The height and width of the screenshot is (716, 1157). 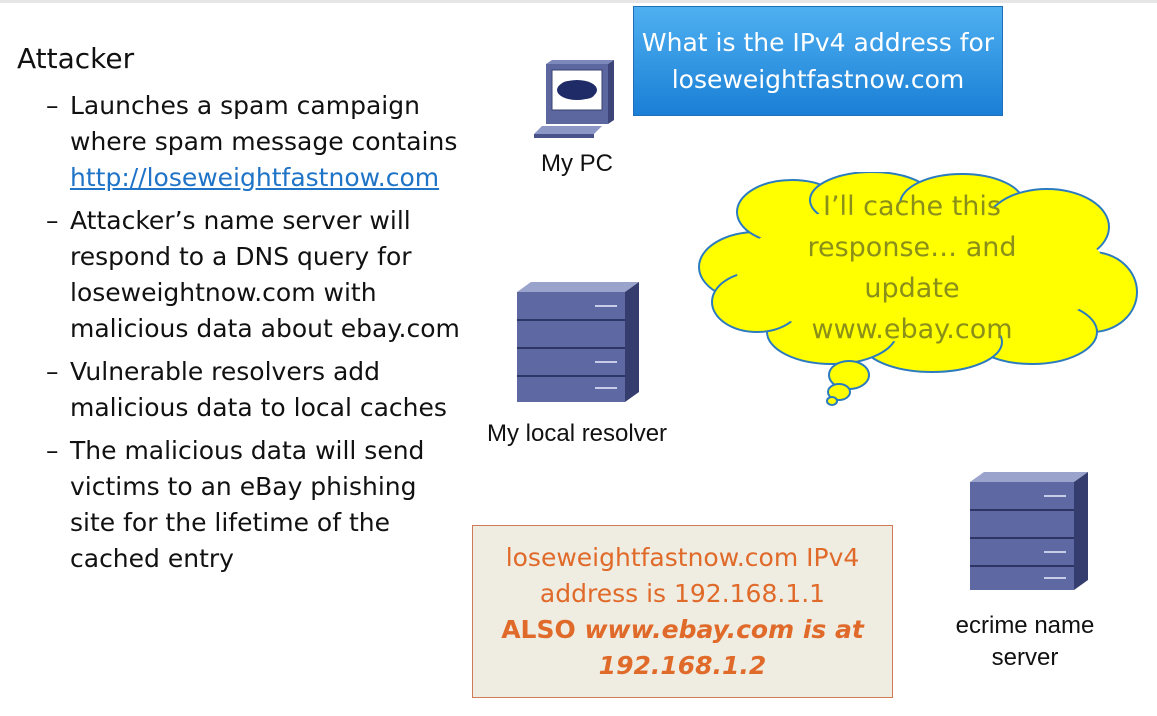 What do you see at coordinates (1025, 625) in the screenshot?
I see `name-server-line: ecrime name` at bounding box center [1025, 625].